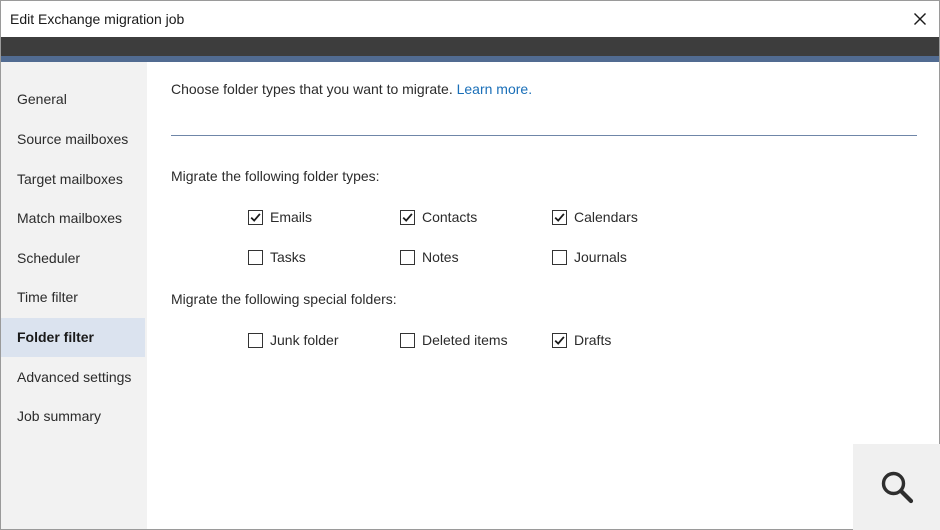 Image resolution: width=940 pixels, height=530 pixels. I want to click on zoom-search-button, so click(896, 487).